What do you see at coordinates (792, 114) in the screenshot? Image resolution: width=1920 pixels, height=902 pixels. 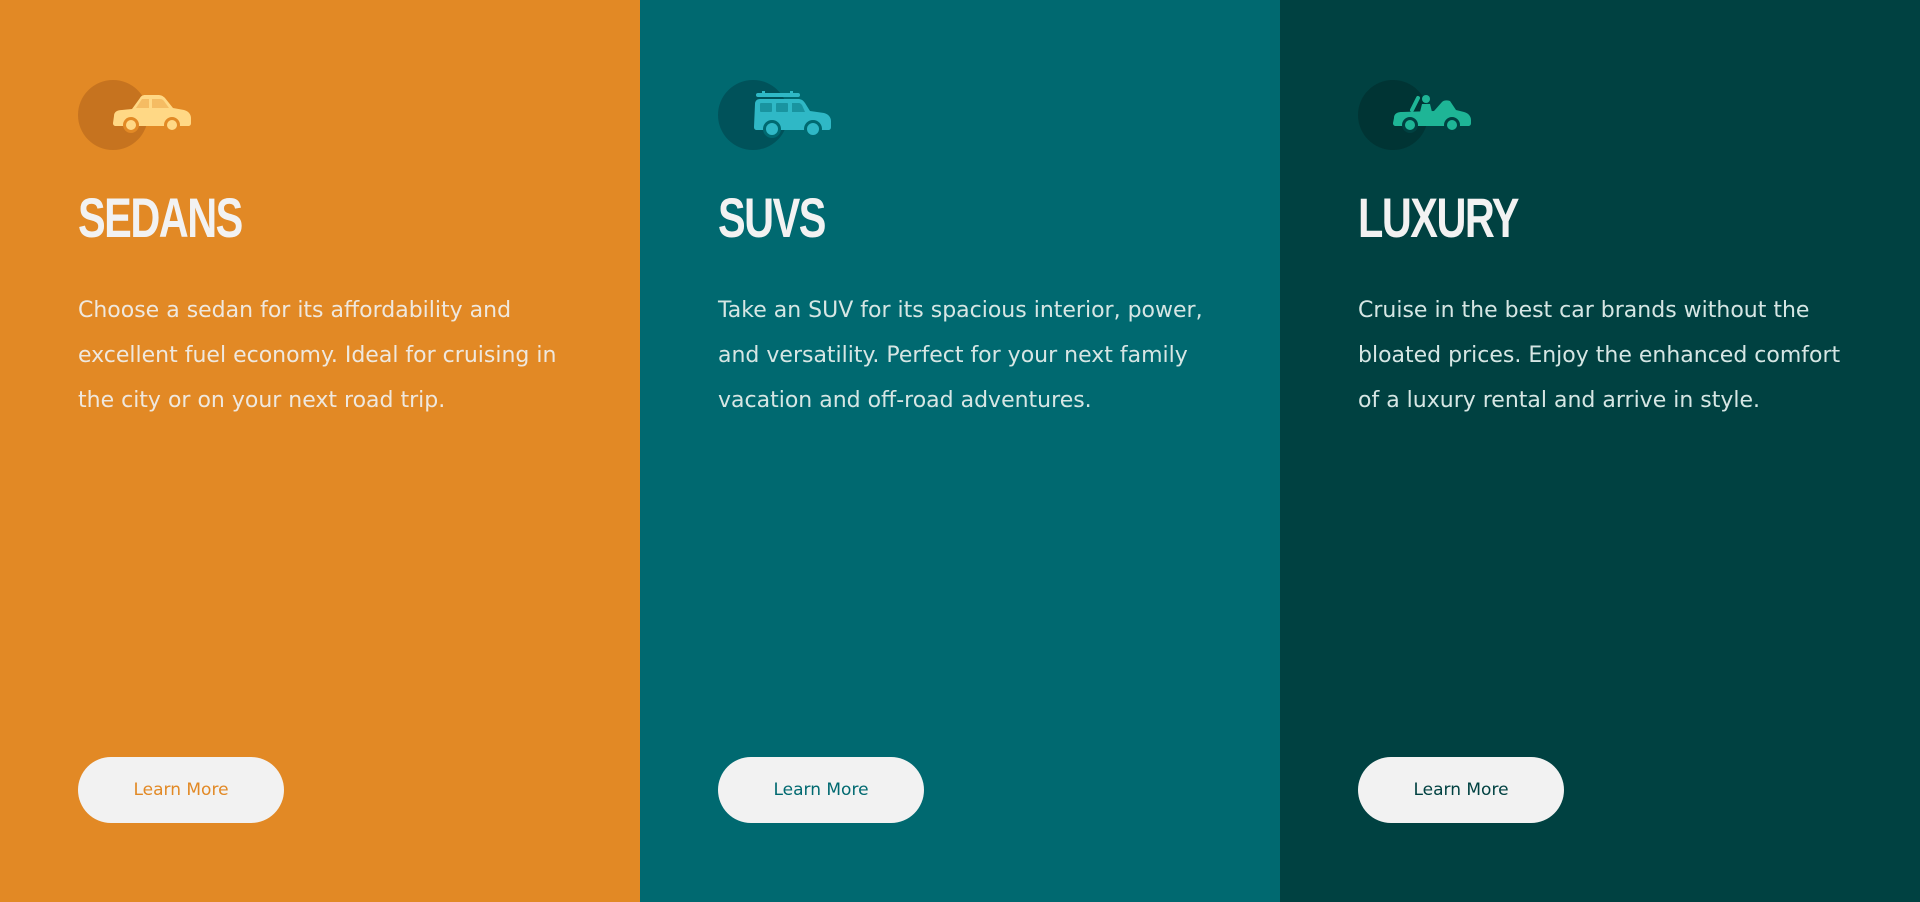 I see `suv-car-icon` at bounding box center [792, 114].